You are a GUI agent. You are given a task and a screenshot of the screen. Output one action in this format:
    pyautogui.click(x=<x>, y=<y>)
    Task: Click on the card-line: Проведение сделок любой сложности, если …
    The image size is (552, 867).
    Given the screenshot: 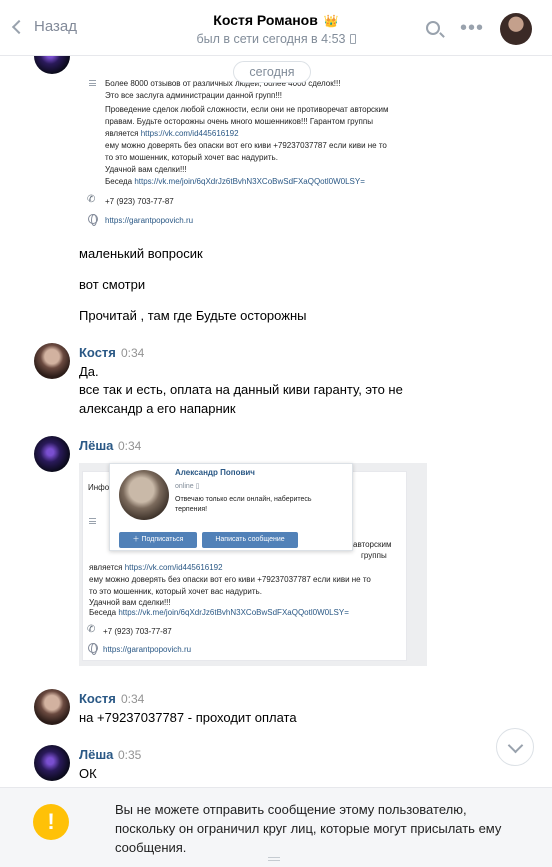 What is the action you would take?
    pyautogui.click(x=247, y=109)
    